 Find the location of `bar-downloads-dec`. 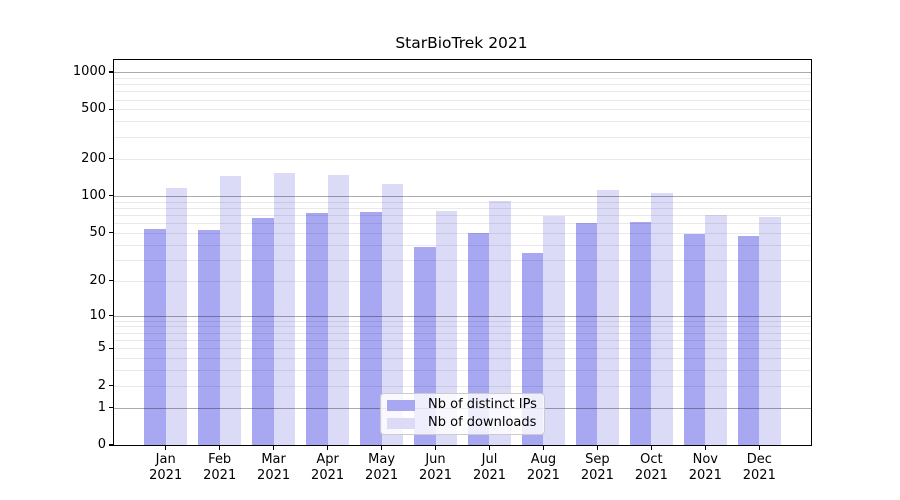

bar-downloads-dec is located at coordinates (770, 331).